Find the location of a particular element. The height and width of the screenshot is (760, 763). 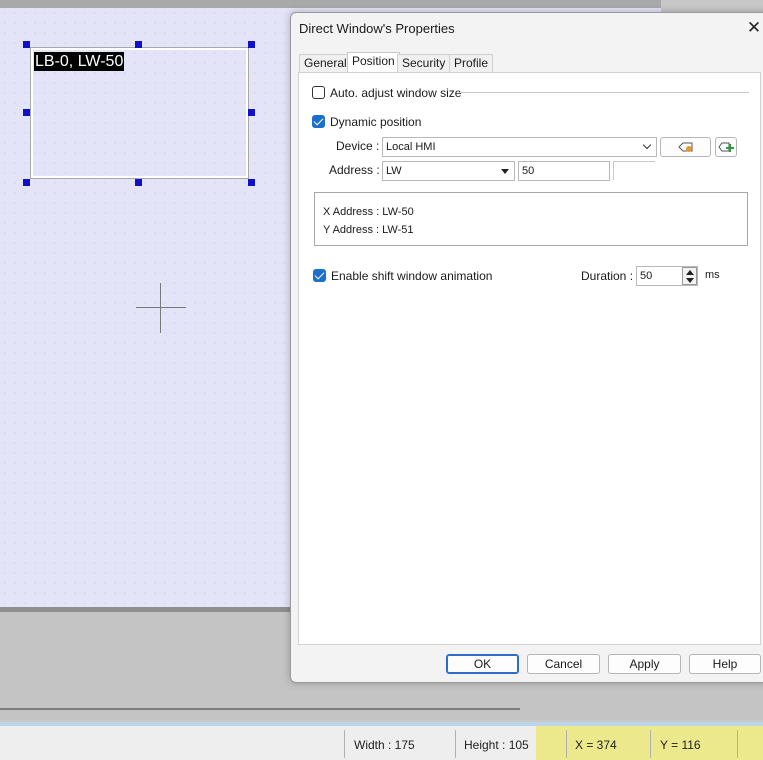

resize-handle-top-right is located at coordinates (251, 44).